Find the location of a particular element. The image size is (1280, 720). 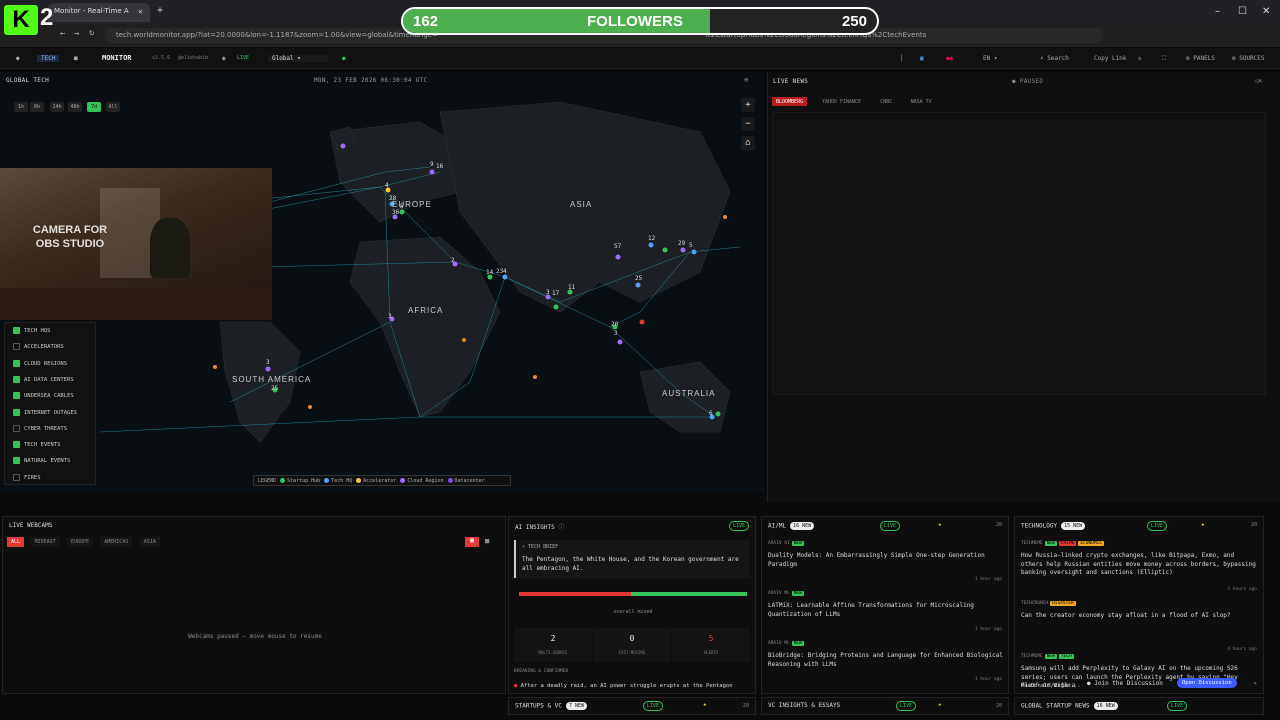

close-window-icon: ✕ is located at coordinates (1266, 11).